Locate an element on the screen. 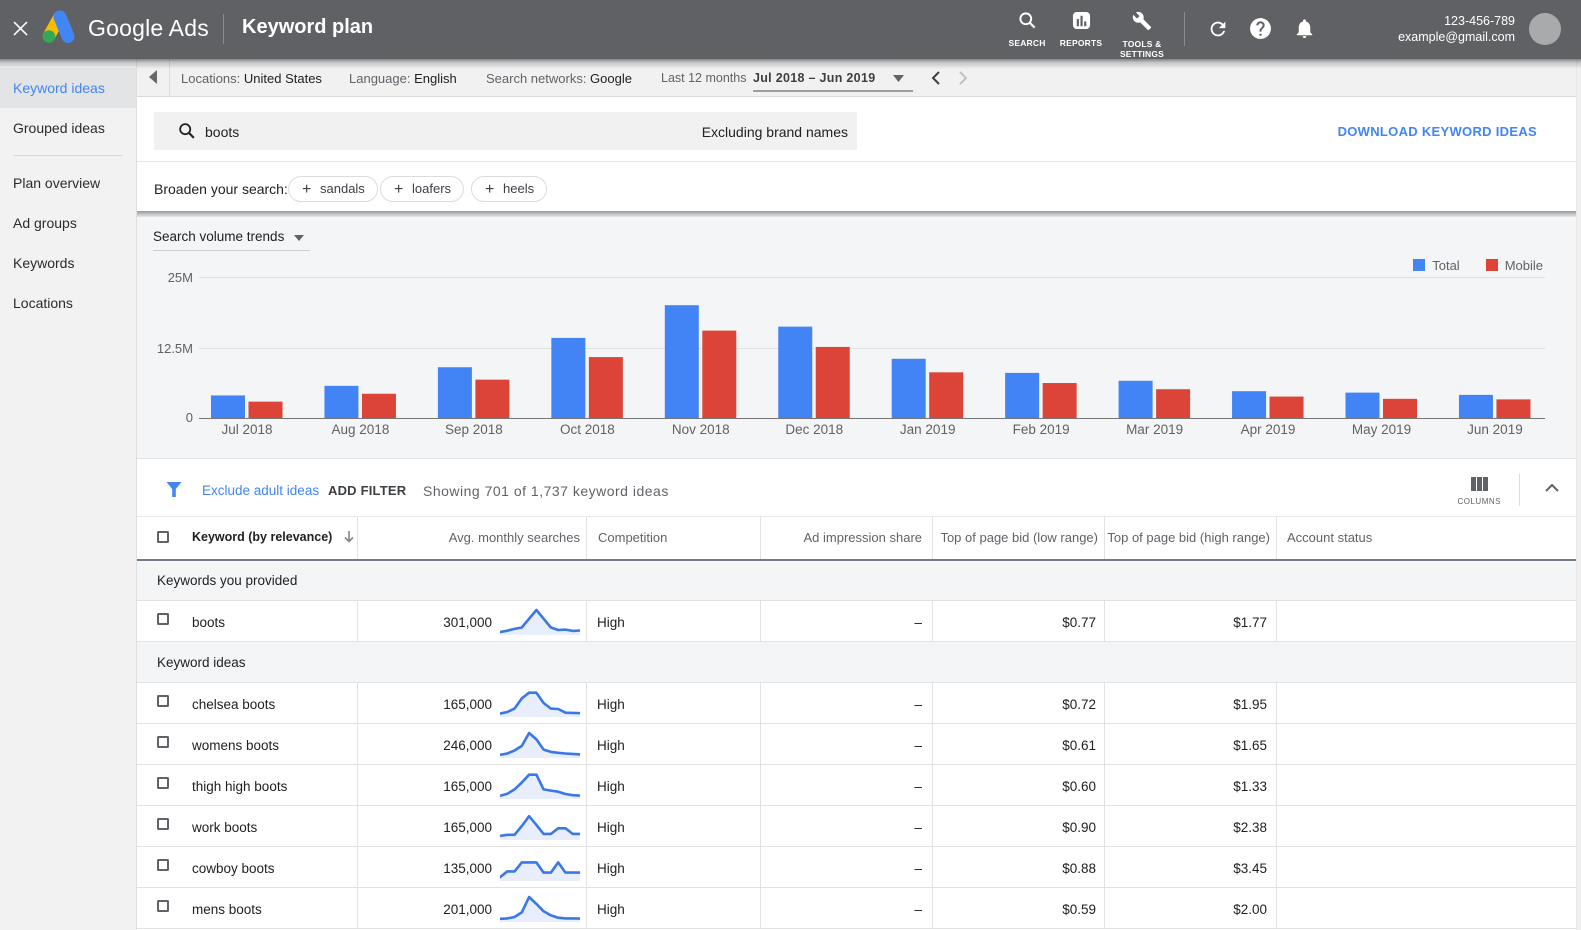  svg-text: 25M is located at coordinates (180, 278).